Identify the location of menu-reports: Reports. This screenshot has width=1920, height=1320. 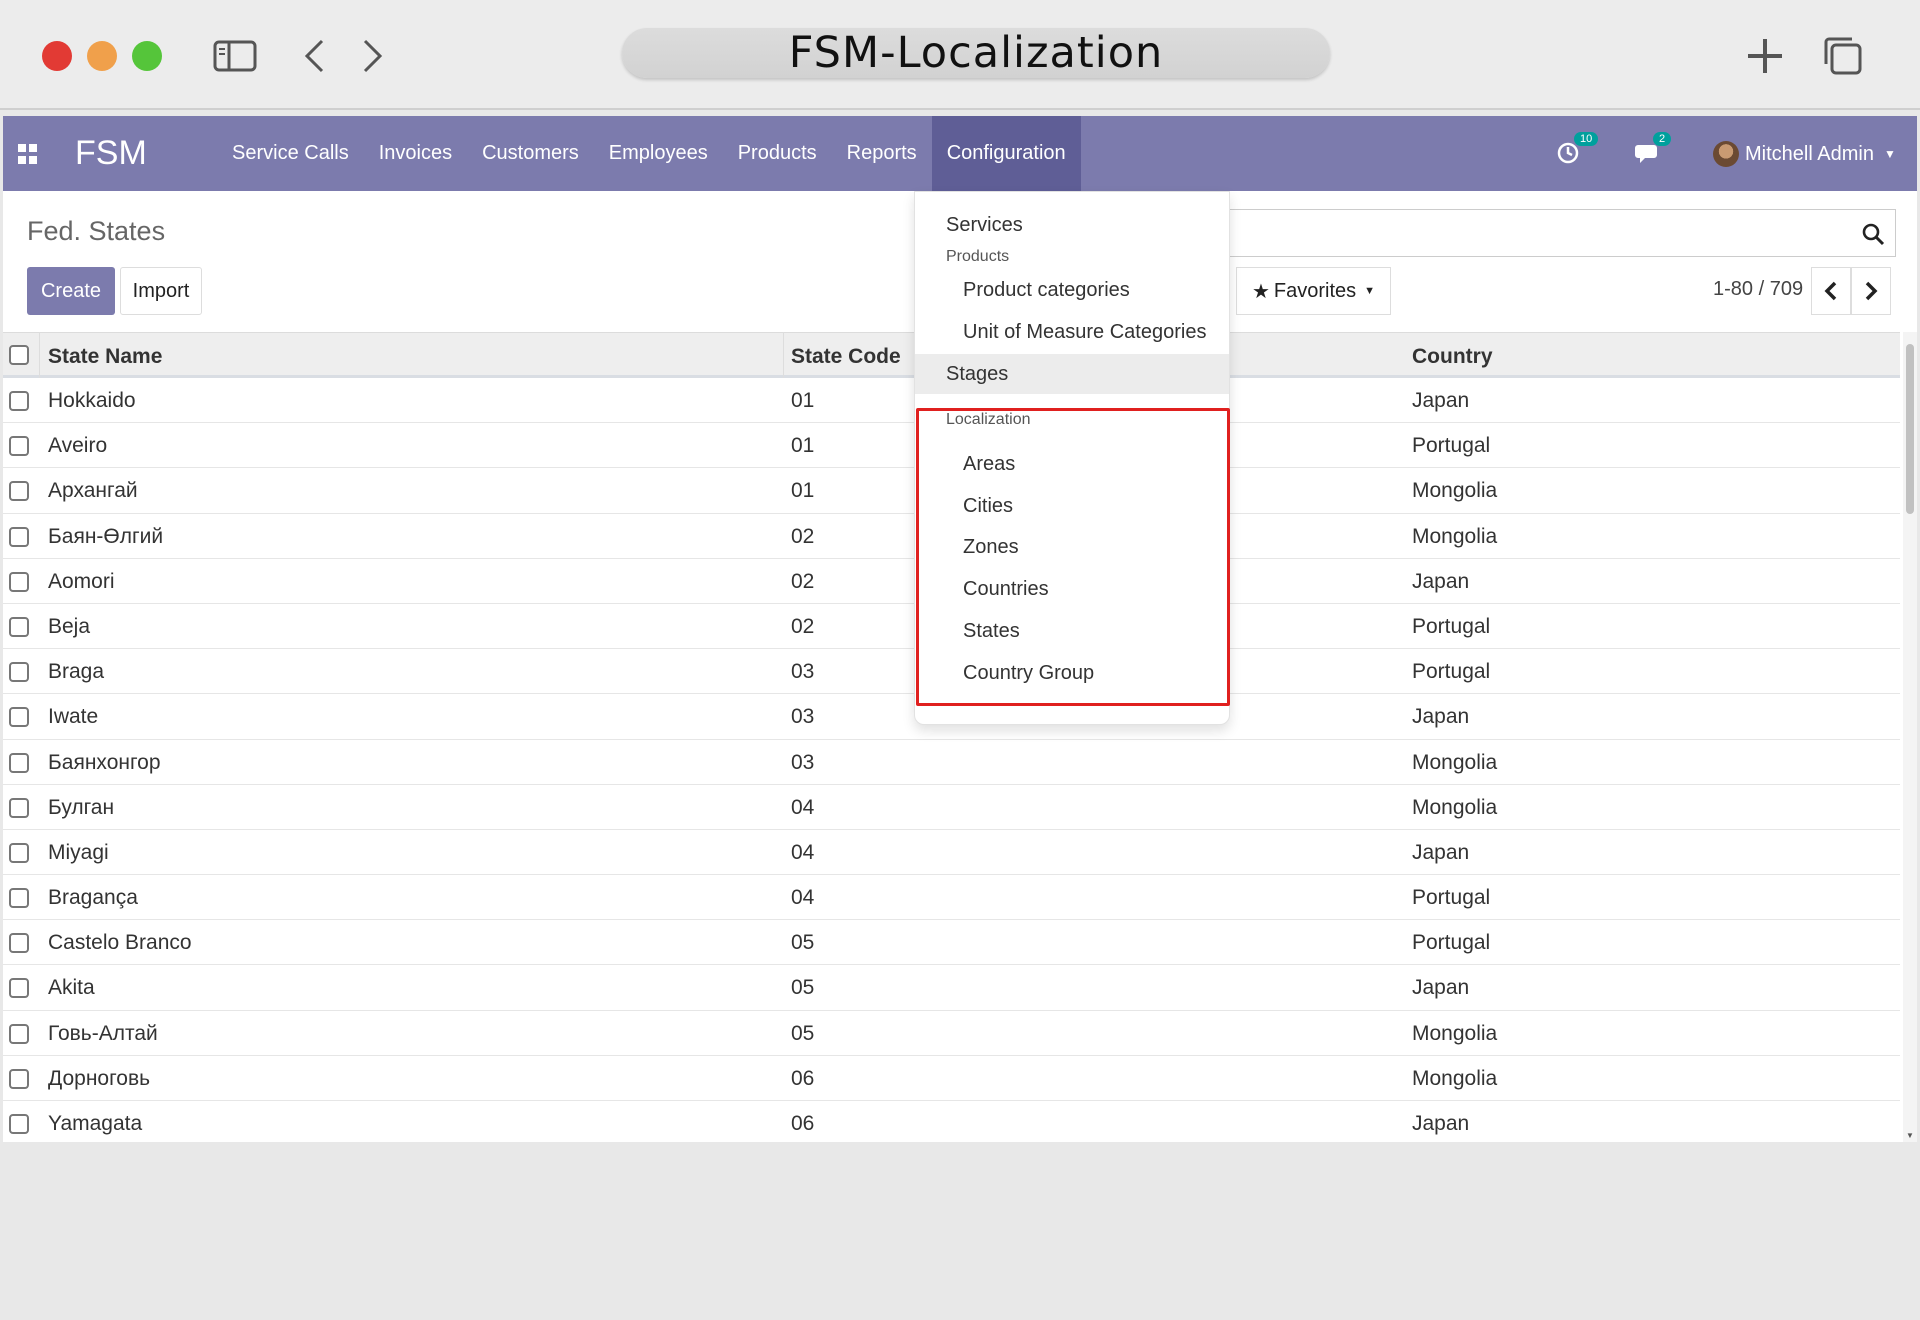
(882, 153).